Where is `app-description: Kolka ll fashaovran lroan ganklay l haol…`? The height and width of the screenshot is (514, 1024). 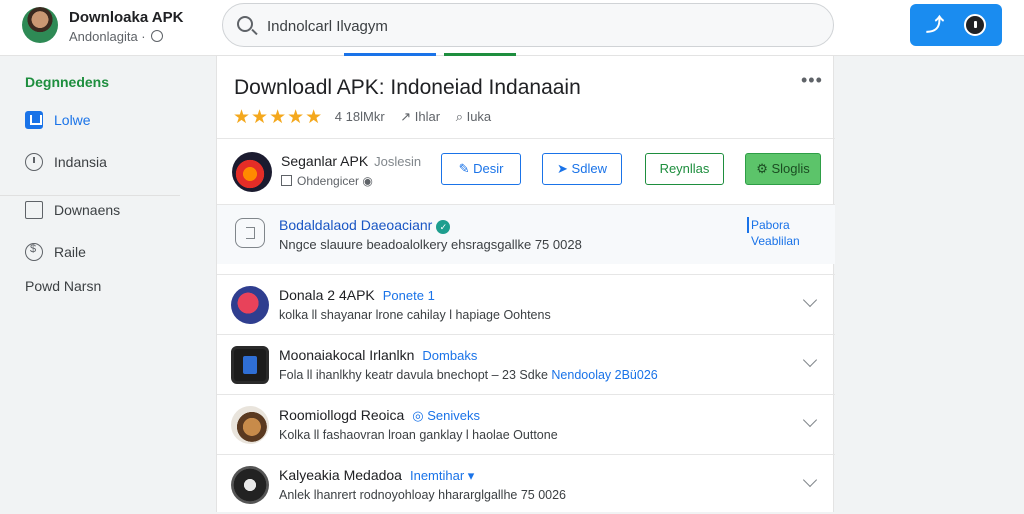
app-description: Kolka ll fashaovran lroan ganklay l haol… is located at coordinates (418, 435).